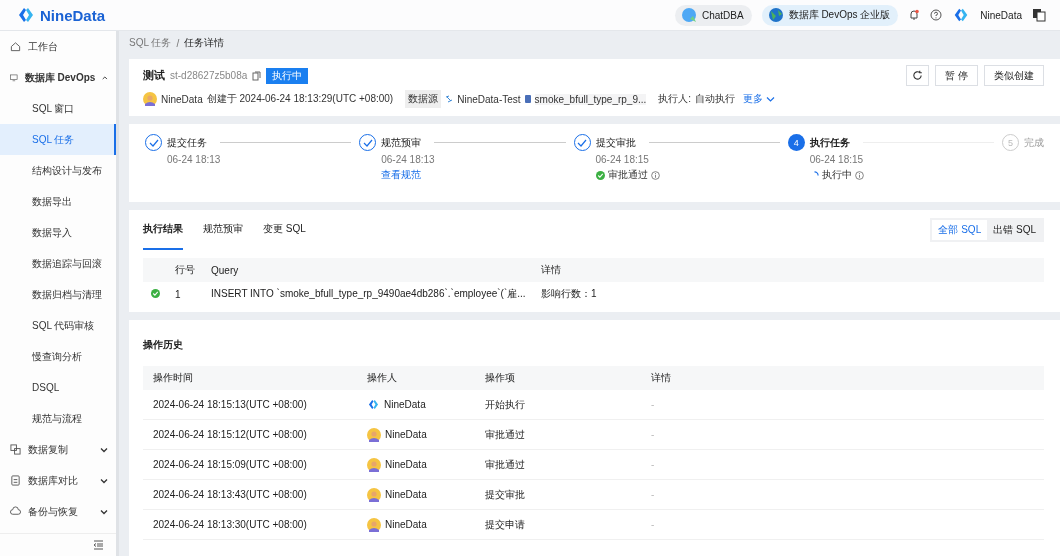 Image resolution: width=1060 pixels, height=556 pixels. I want to click on language-icon, so click(1039, 15).